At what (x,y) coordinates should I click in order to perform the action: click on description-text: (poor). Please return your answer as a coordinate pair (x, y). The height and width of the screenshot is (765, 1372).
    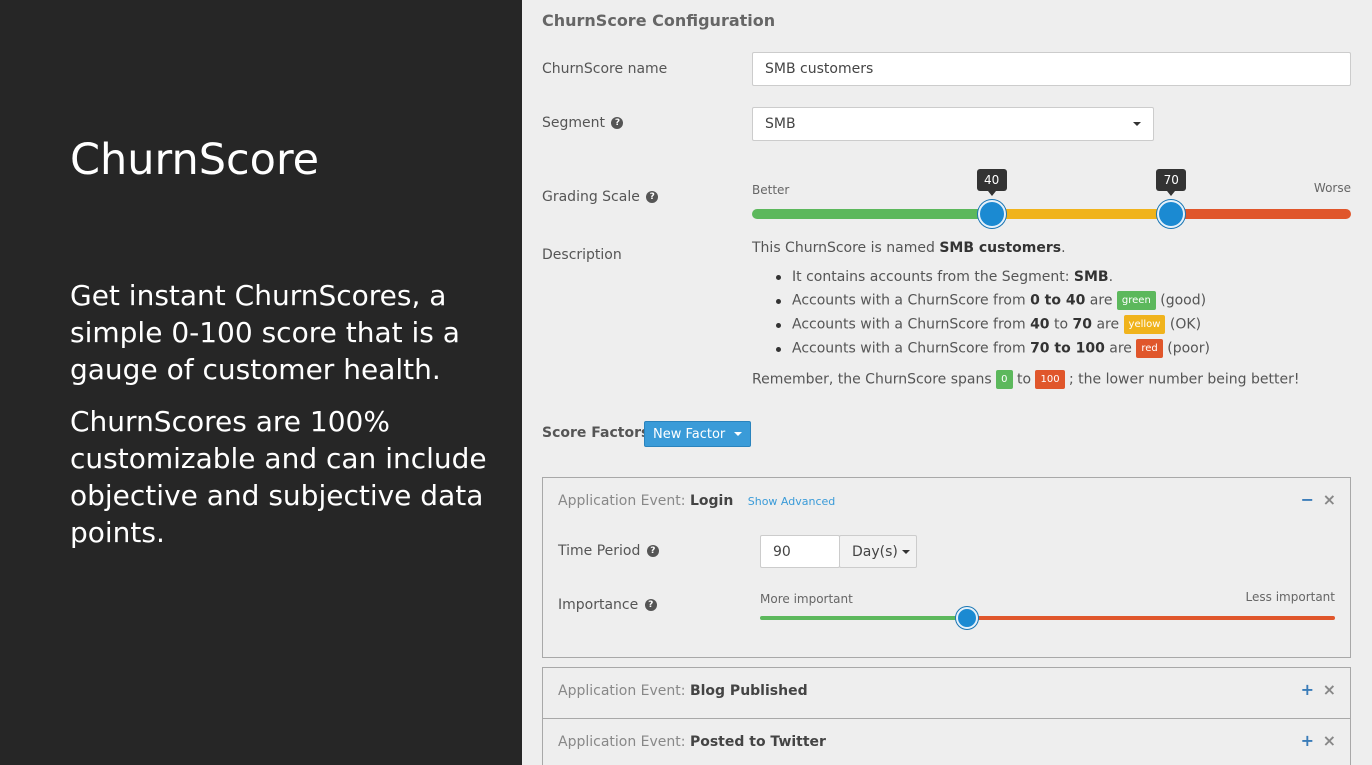
    Looking at the image, I should click on (1186, 348).